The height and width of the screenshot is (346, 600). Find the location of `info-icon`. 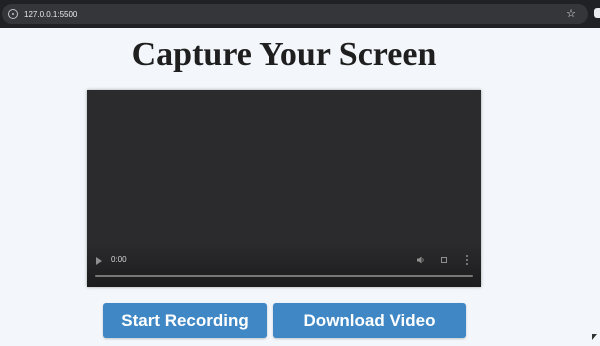

info-icon is located at coordinates (13, 14).